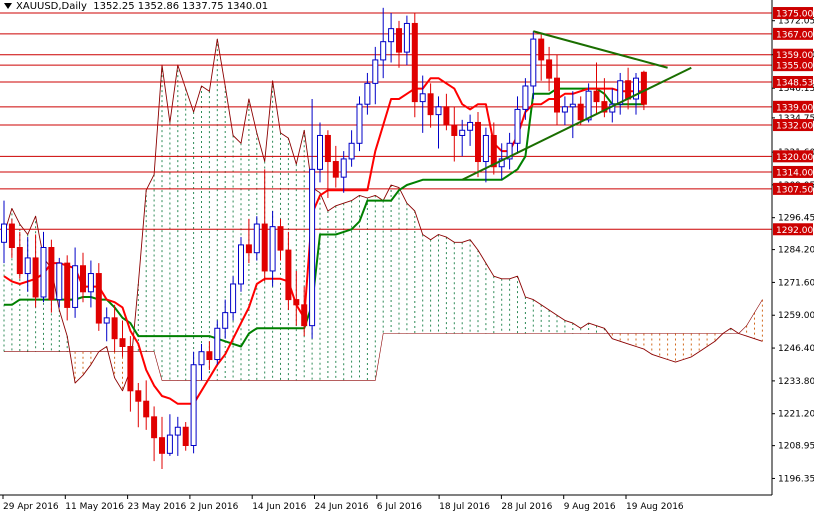  Describe the element at coordinates (793, 156) in the screenshot. I see `level-price-tag: 1320.00` at that location.